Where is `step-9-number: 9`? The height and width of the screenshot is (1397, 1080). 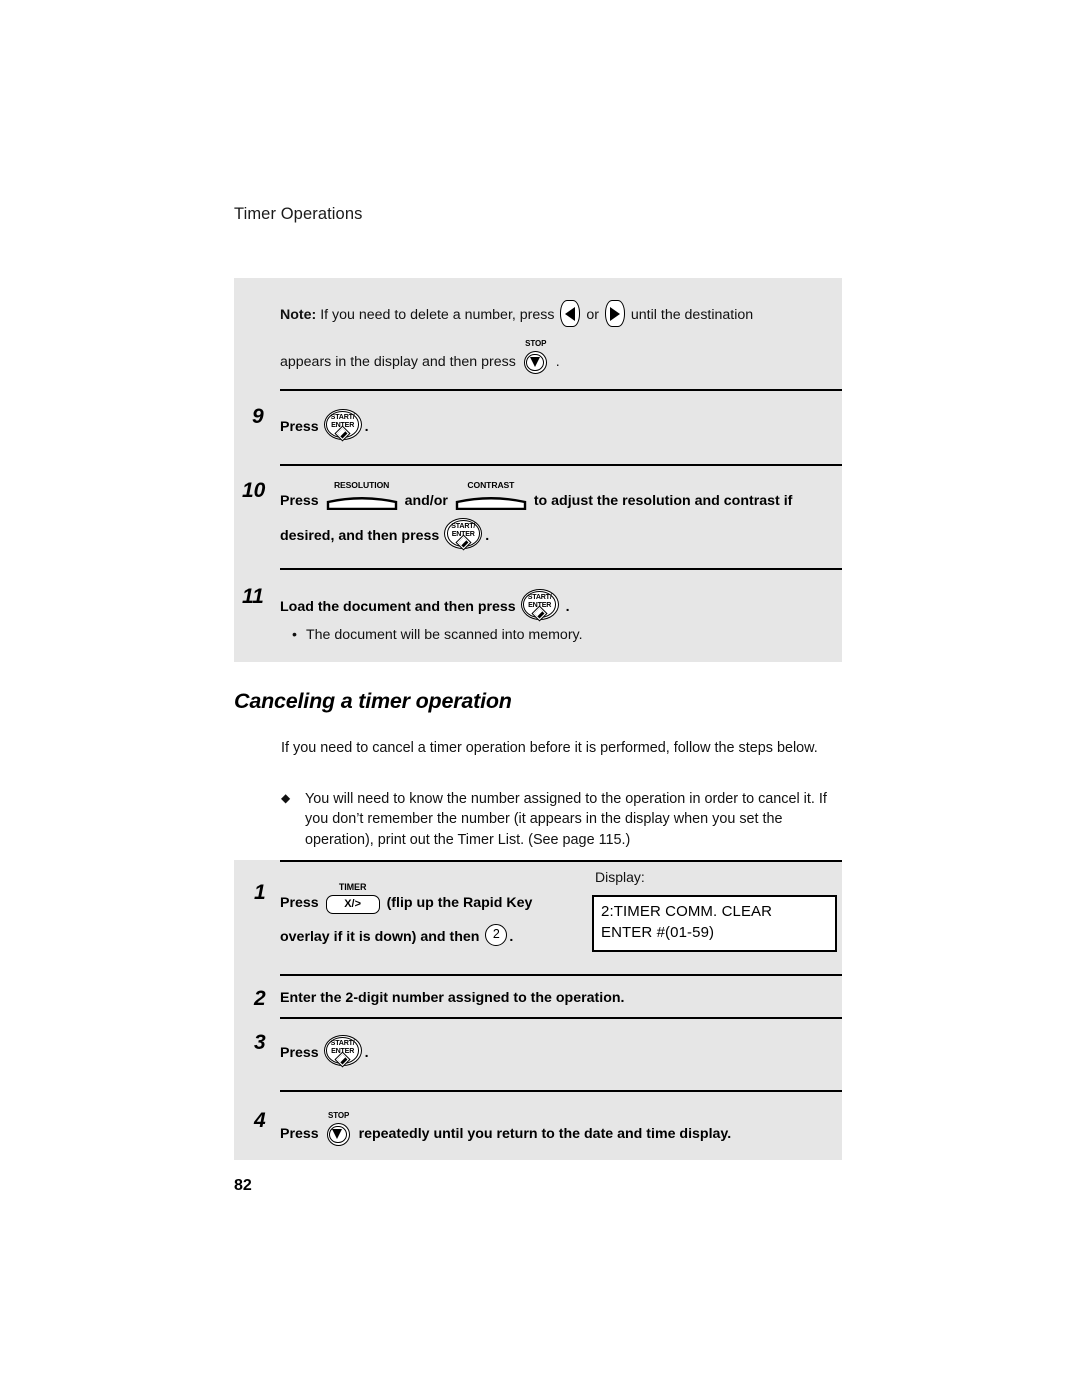 step-9-number: 9 is located at coordinates (258, 416).